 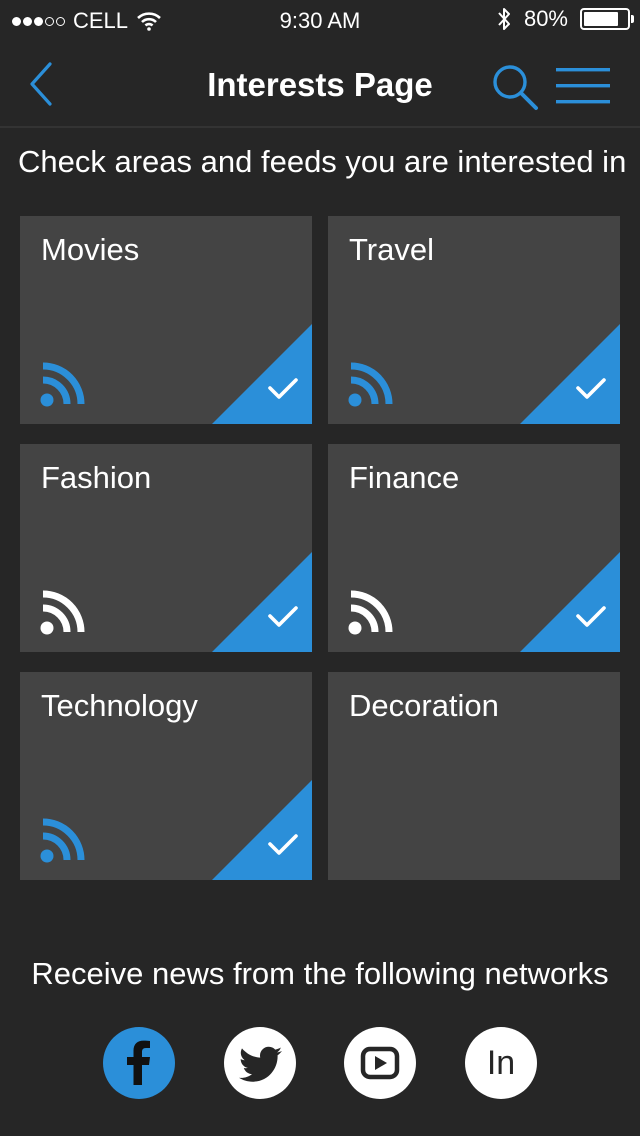 I want to click on twitter-button, so click(x=260, y=1063).